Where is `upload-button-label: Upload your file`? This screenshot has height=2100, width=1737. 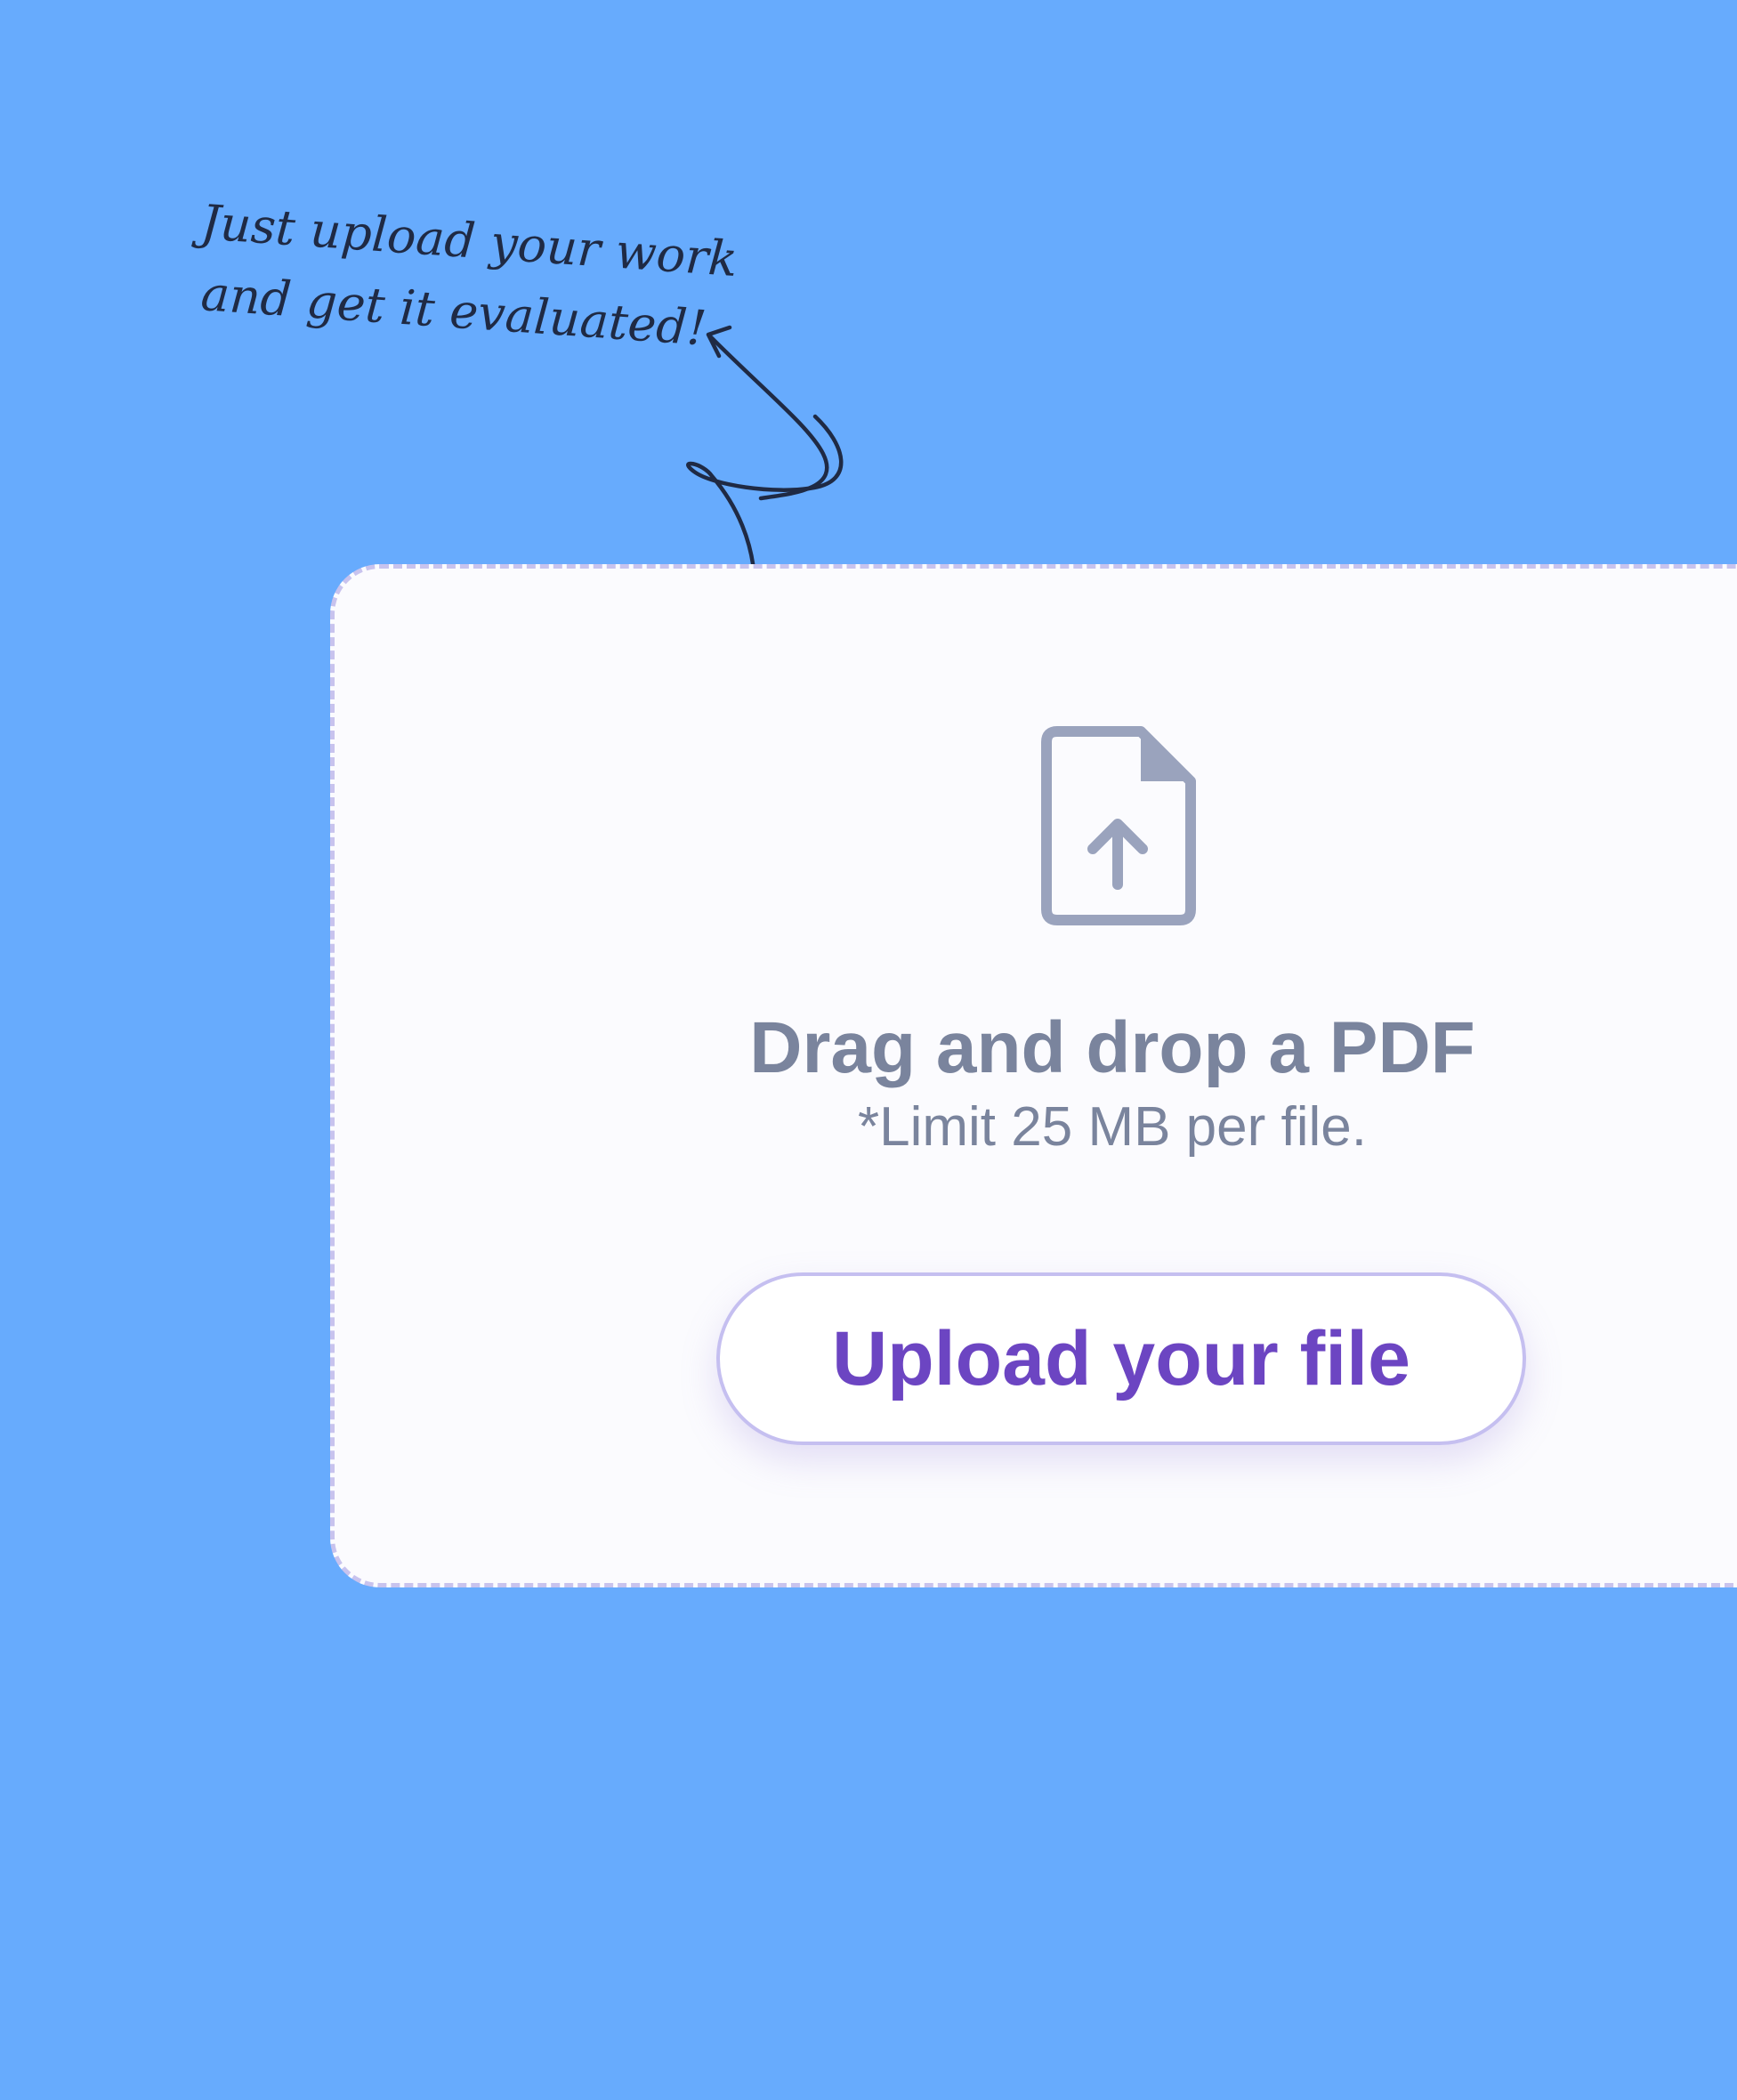 upload-button-label: Upload your file is located at coordinates (1121, 1358).